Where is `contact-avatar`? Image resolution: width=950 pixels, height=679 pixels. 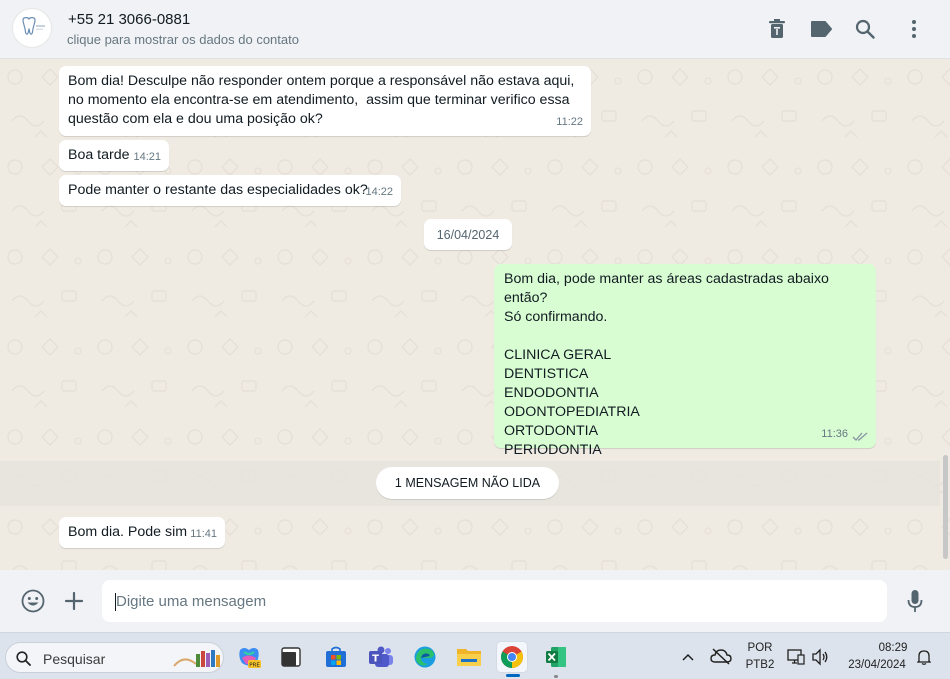
contact-avatar is located at coordinates (32, 28).